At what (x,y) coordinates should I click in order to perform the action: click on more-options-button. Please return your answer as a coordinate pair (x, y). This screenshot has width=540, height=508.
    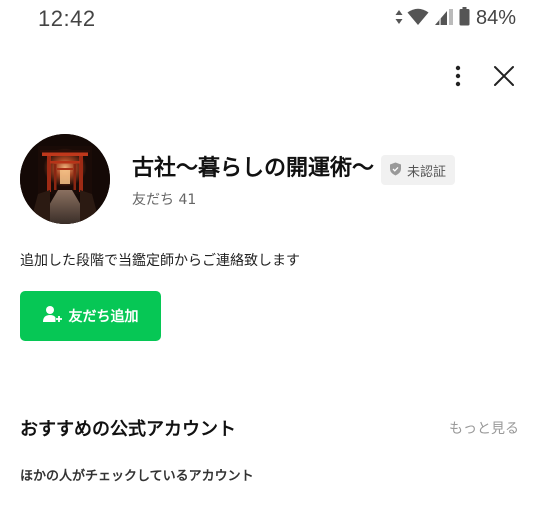
    Looking at the image, I should click on (458, 78).